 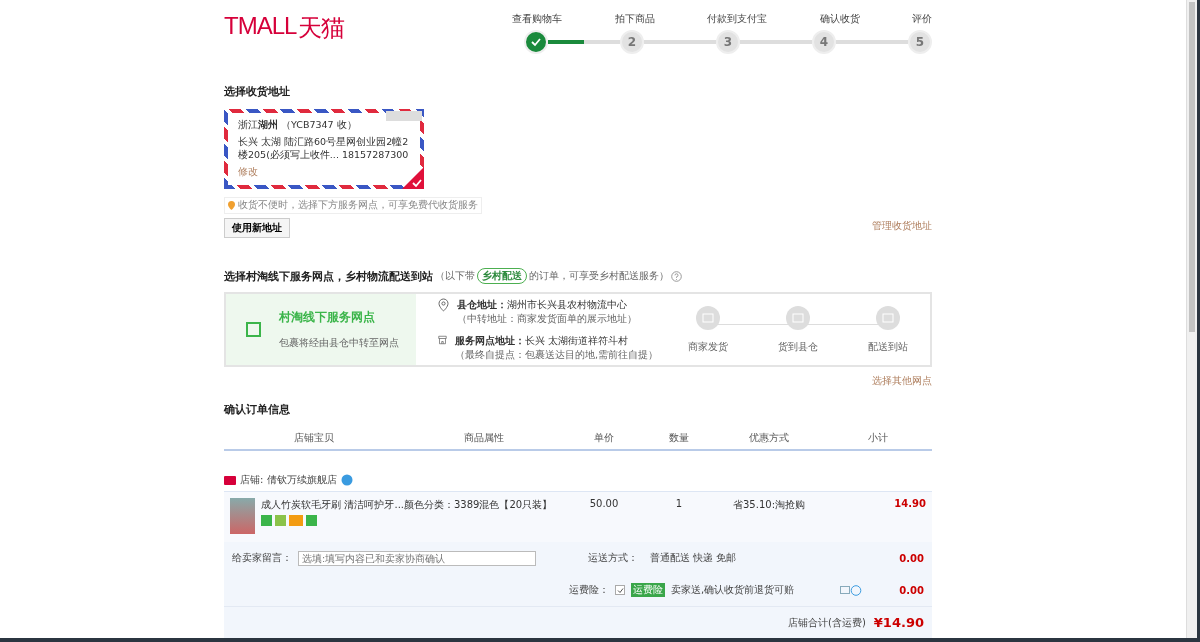 I want to click on insurance-checkbox, so click(x=620, y=590).